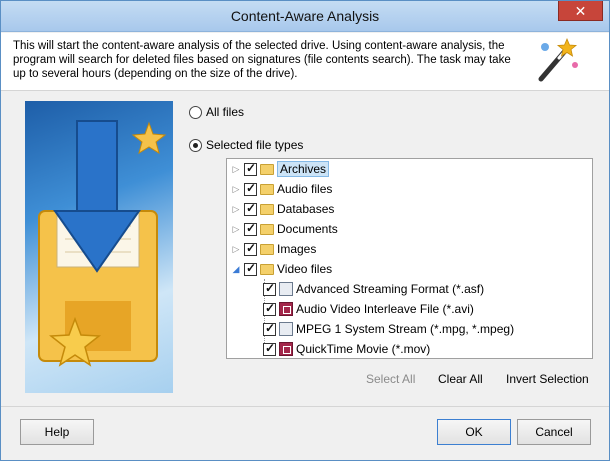 The width and height of the screenshot is (610, 461). I want to click on select-all-button: Select All, so click(390, 379).